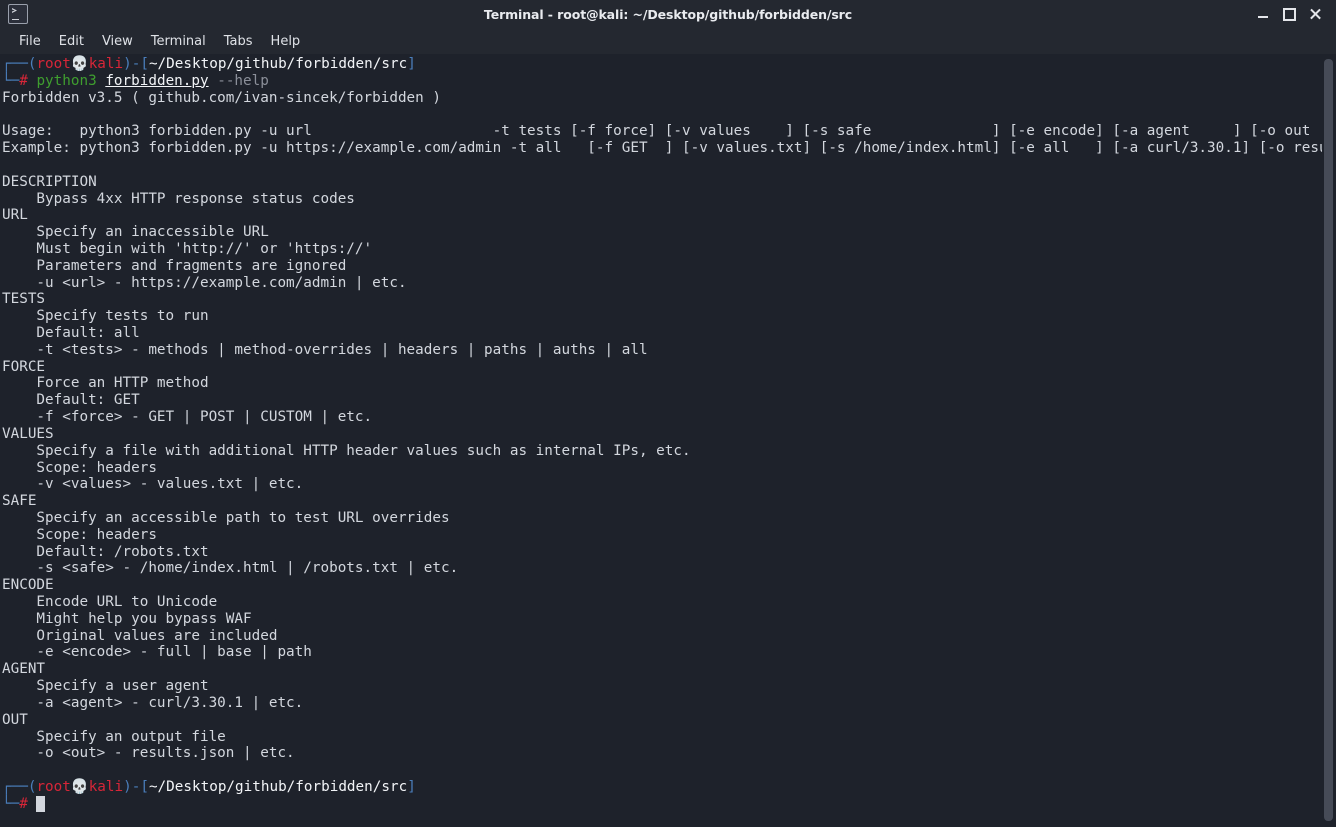 The width and height of the screenshot is (1336, 827). Describe the element at coordinates (117, 41) in the screenshot. I see `menu-item-view: View` at that location.